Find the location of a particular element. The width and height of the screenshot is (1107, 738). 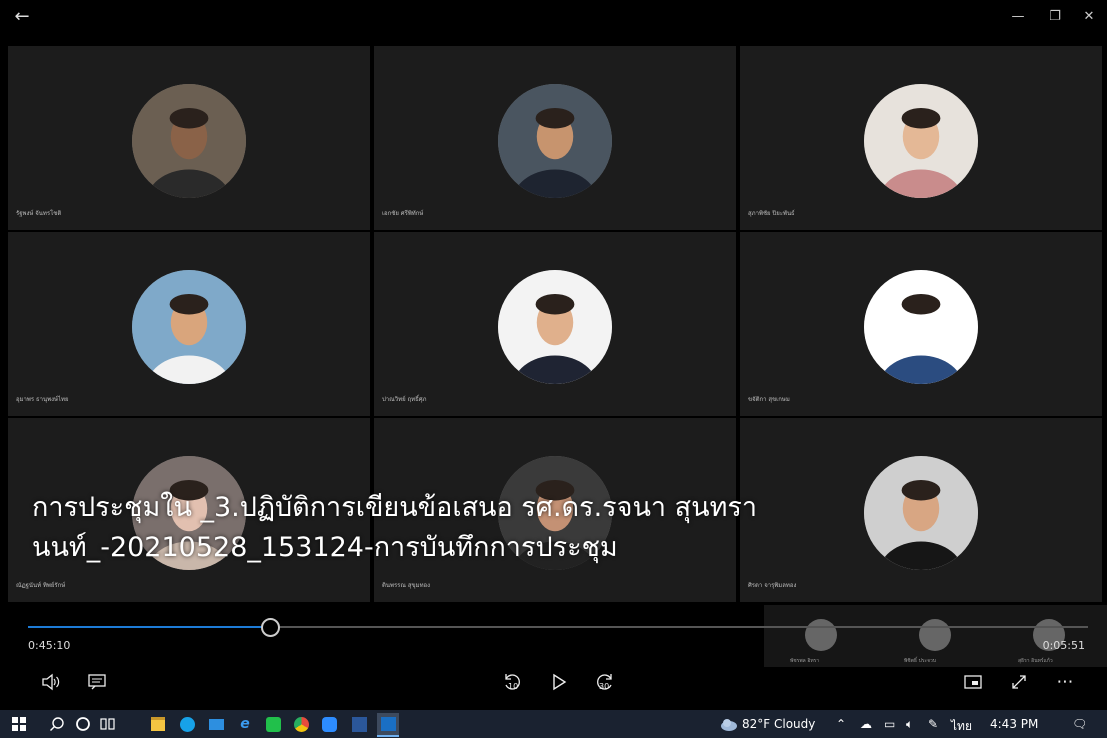

mini-name: พัชรพล อิทรา is located at coordinates (805, 661).